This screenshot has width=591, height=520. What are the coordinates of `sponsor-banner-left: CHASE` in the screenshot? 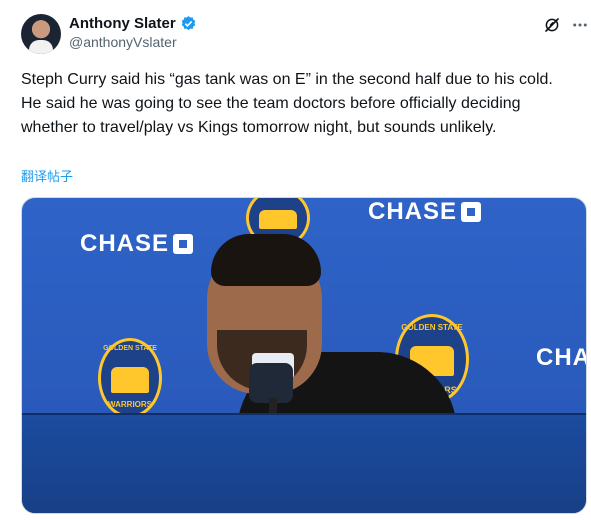 It's located at (137, 244).